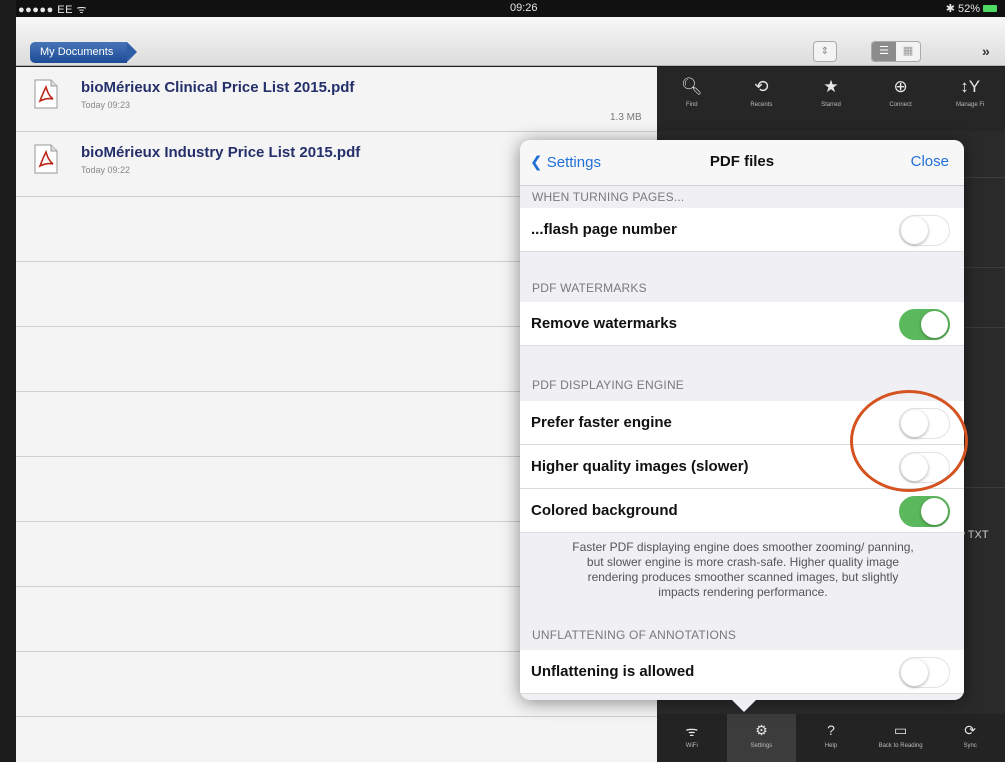  What do you see at coordinates (613, 671) in the screenshot?
I see `setting-label: Unflattening is allowed` at bounding box center [613, 671].